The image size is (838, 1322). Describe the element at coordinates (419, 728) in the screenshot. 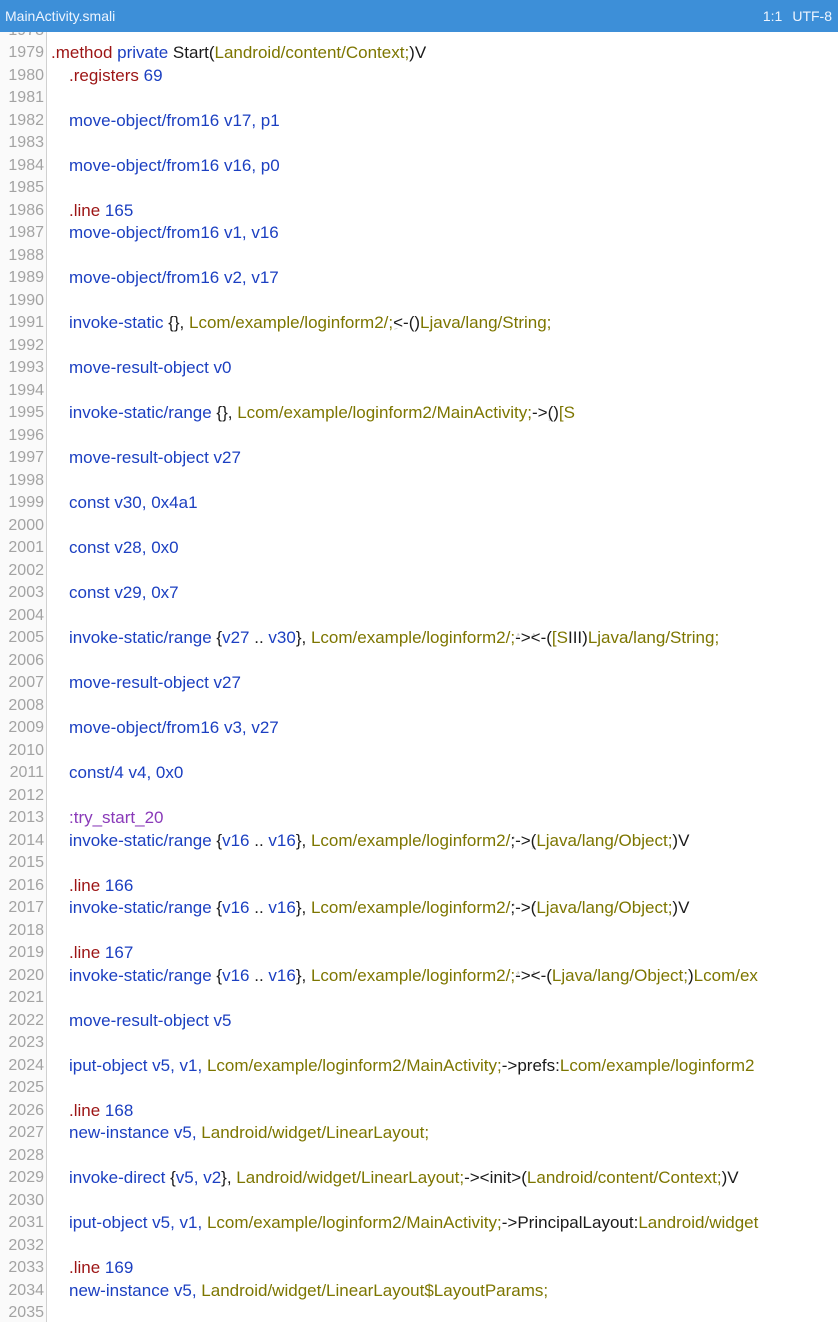

I see `code-line: 2009 move-object/from16 v3, v27` at that location.